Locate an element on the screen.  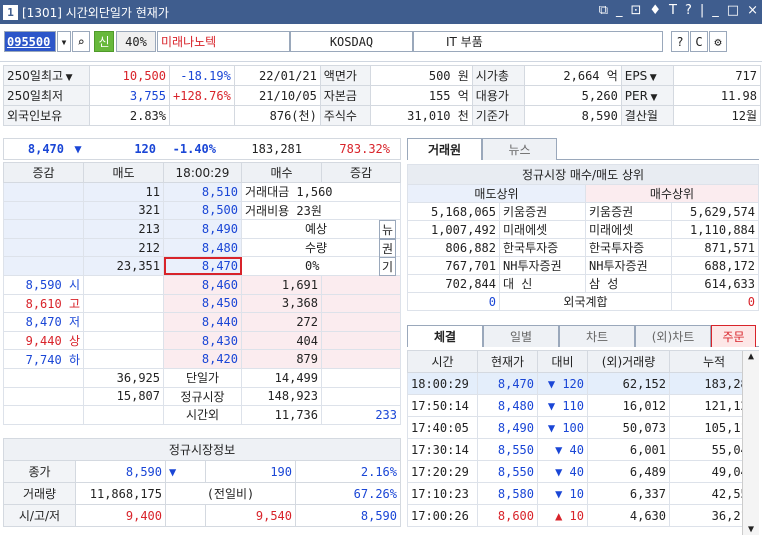
tab-broker: 거래원 is located at coordinates (444, 149).